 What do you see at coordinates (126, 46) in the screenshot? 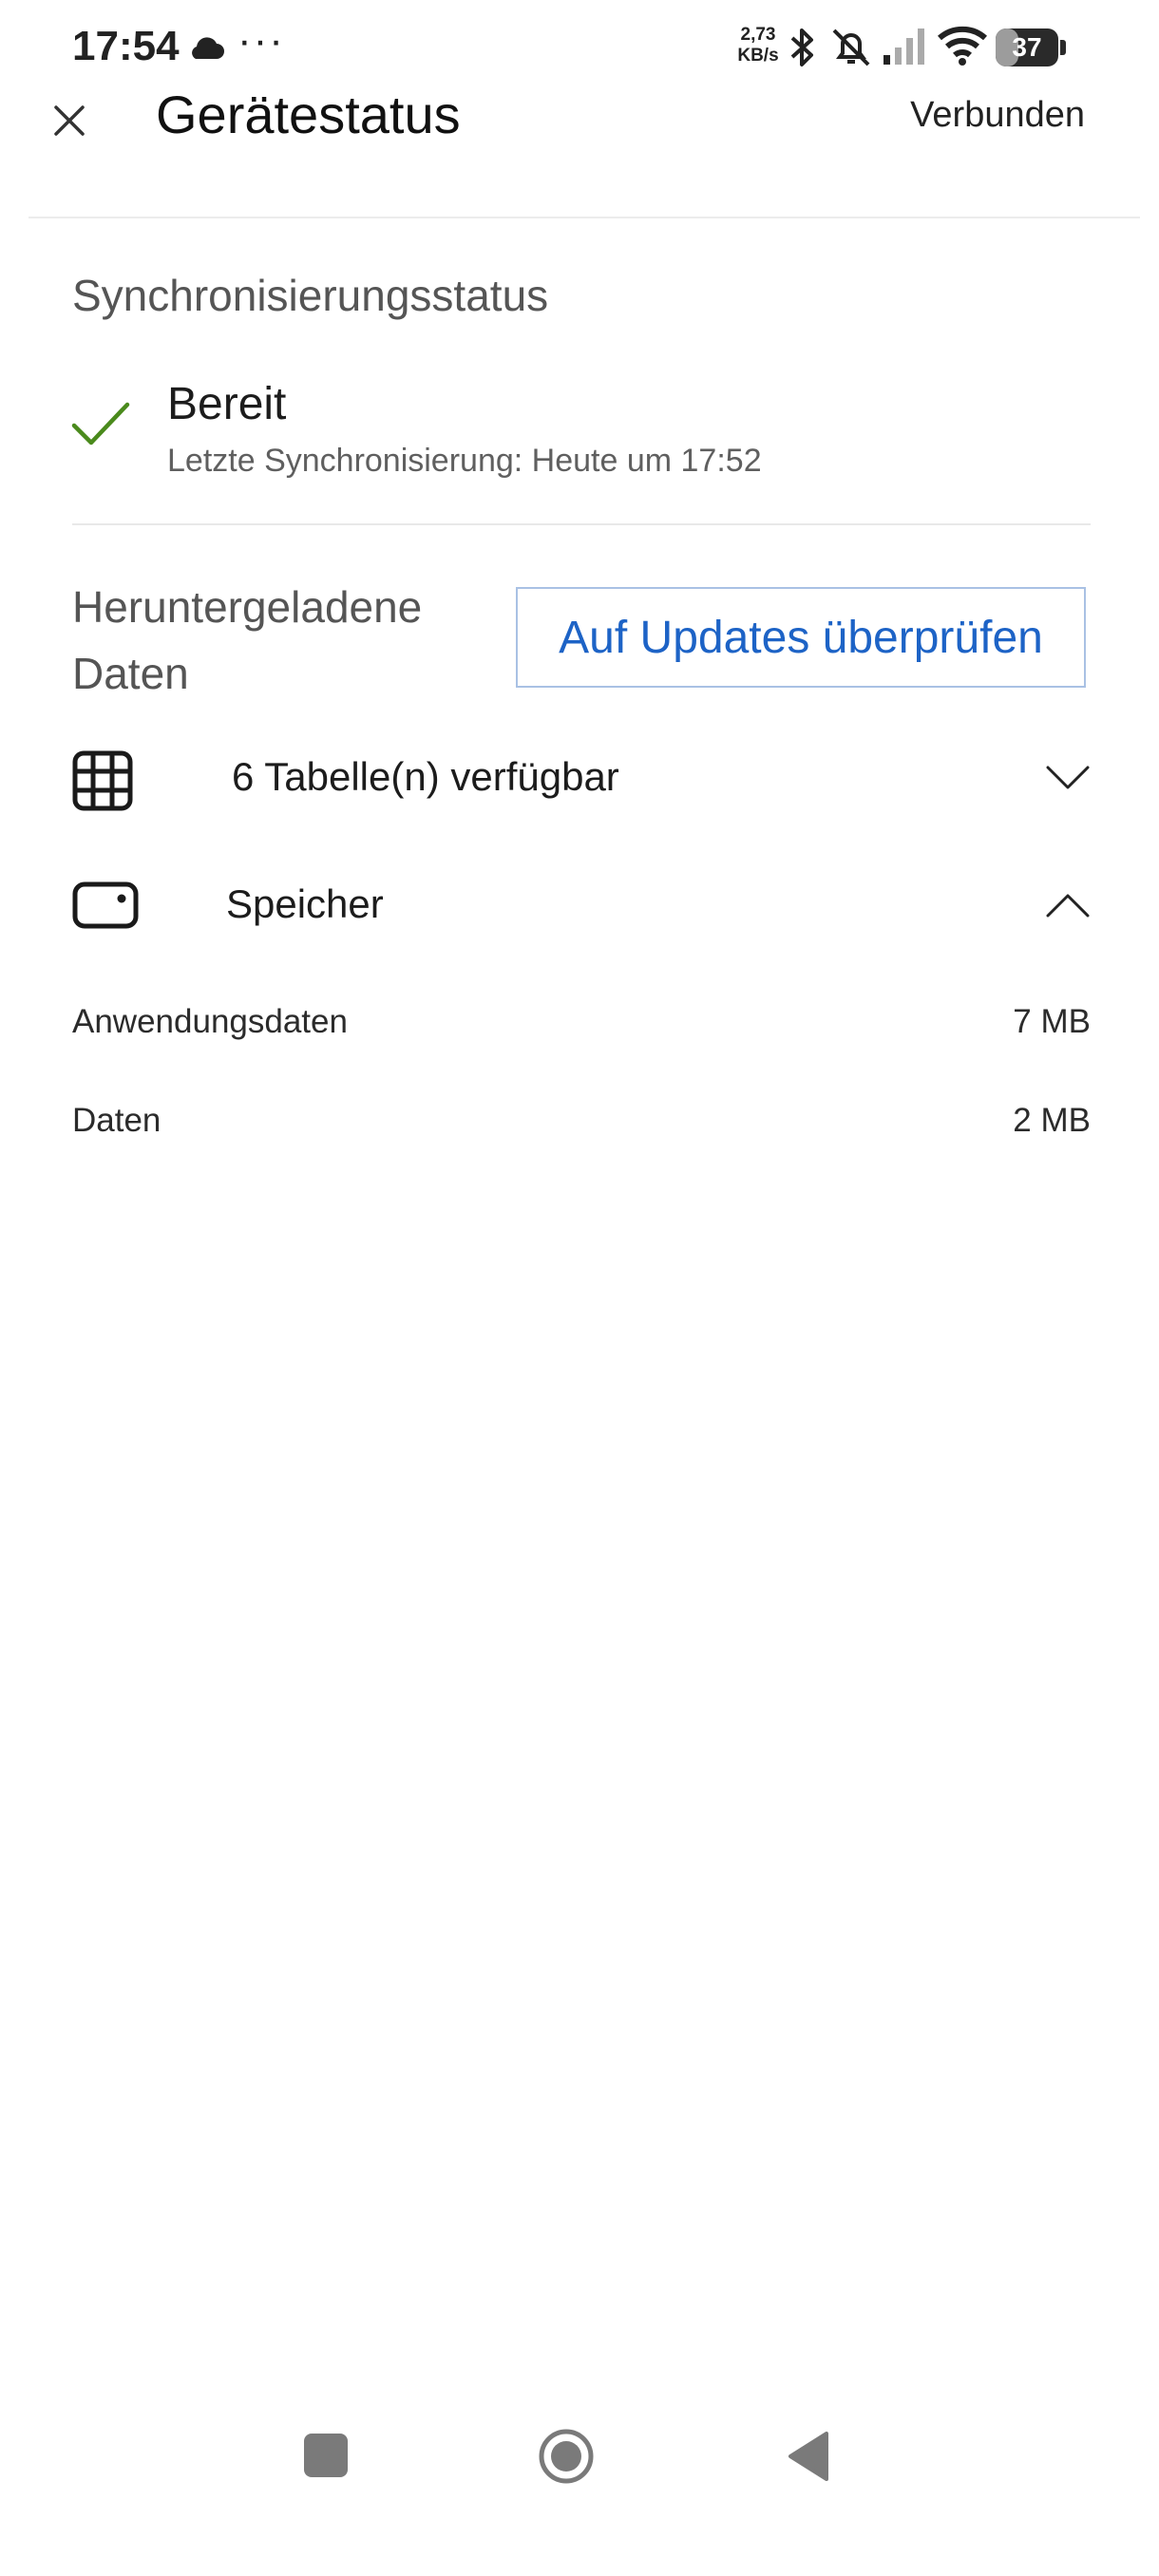
I see `status-time: 17:54` at bounding box center [126, 46].